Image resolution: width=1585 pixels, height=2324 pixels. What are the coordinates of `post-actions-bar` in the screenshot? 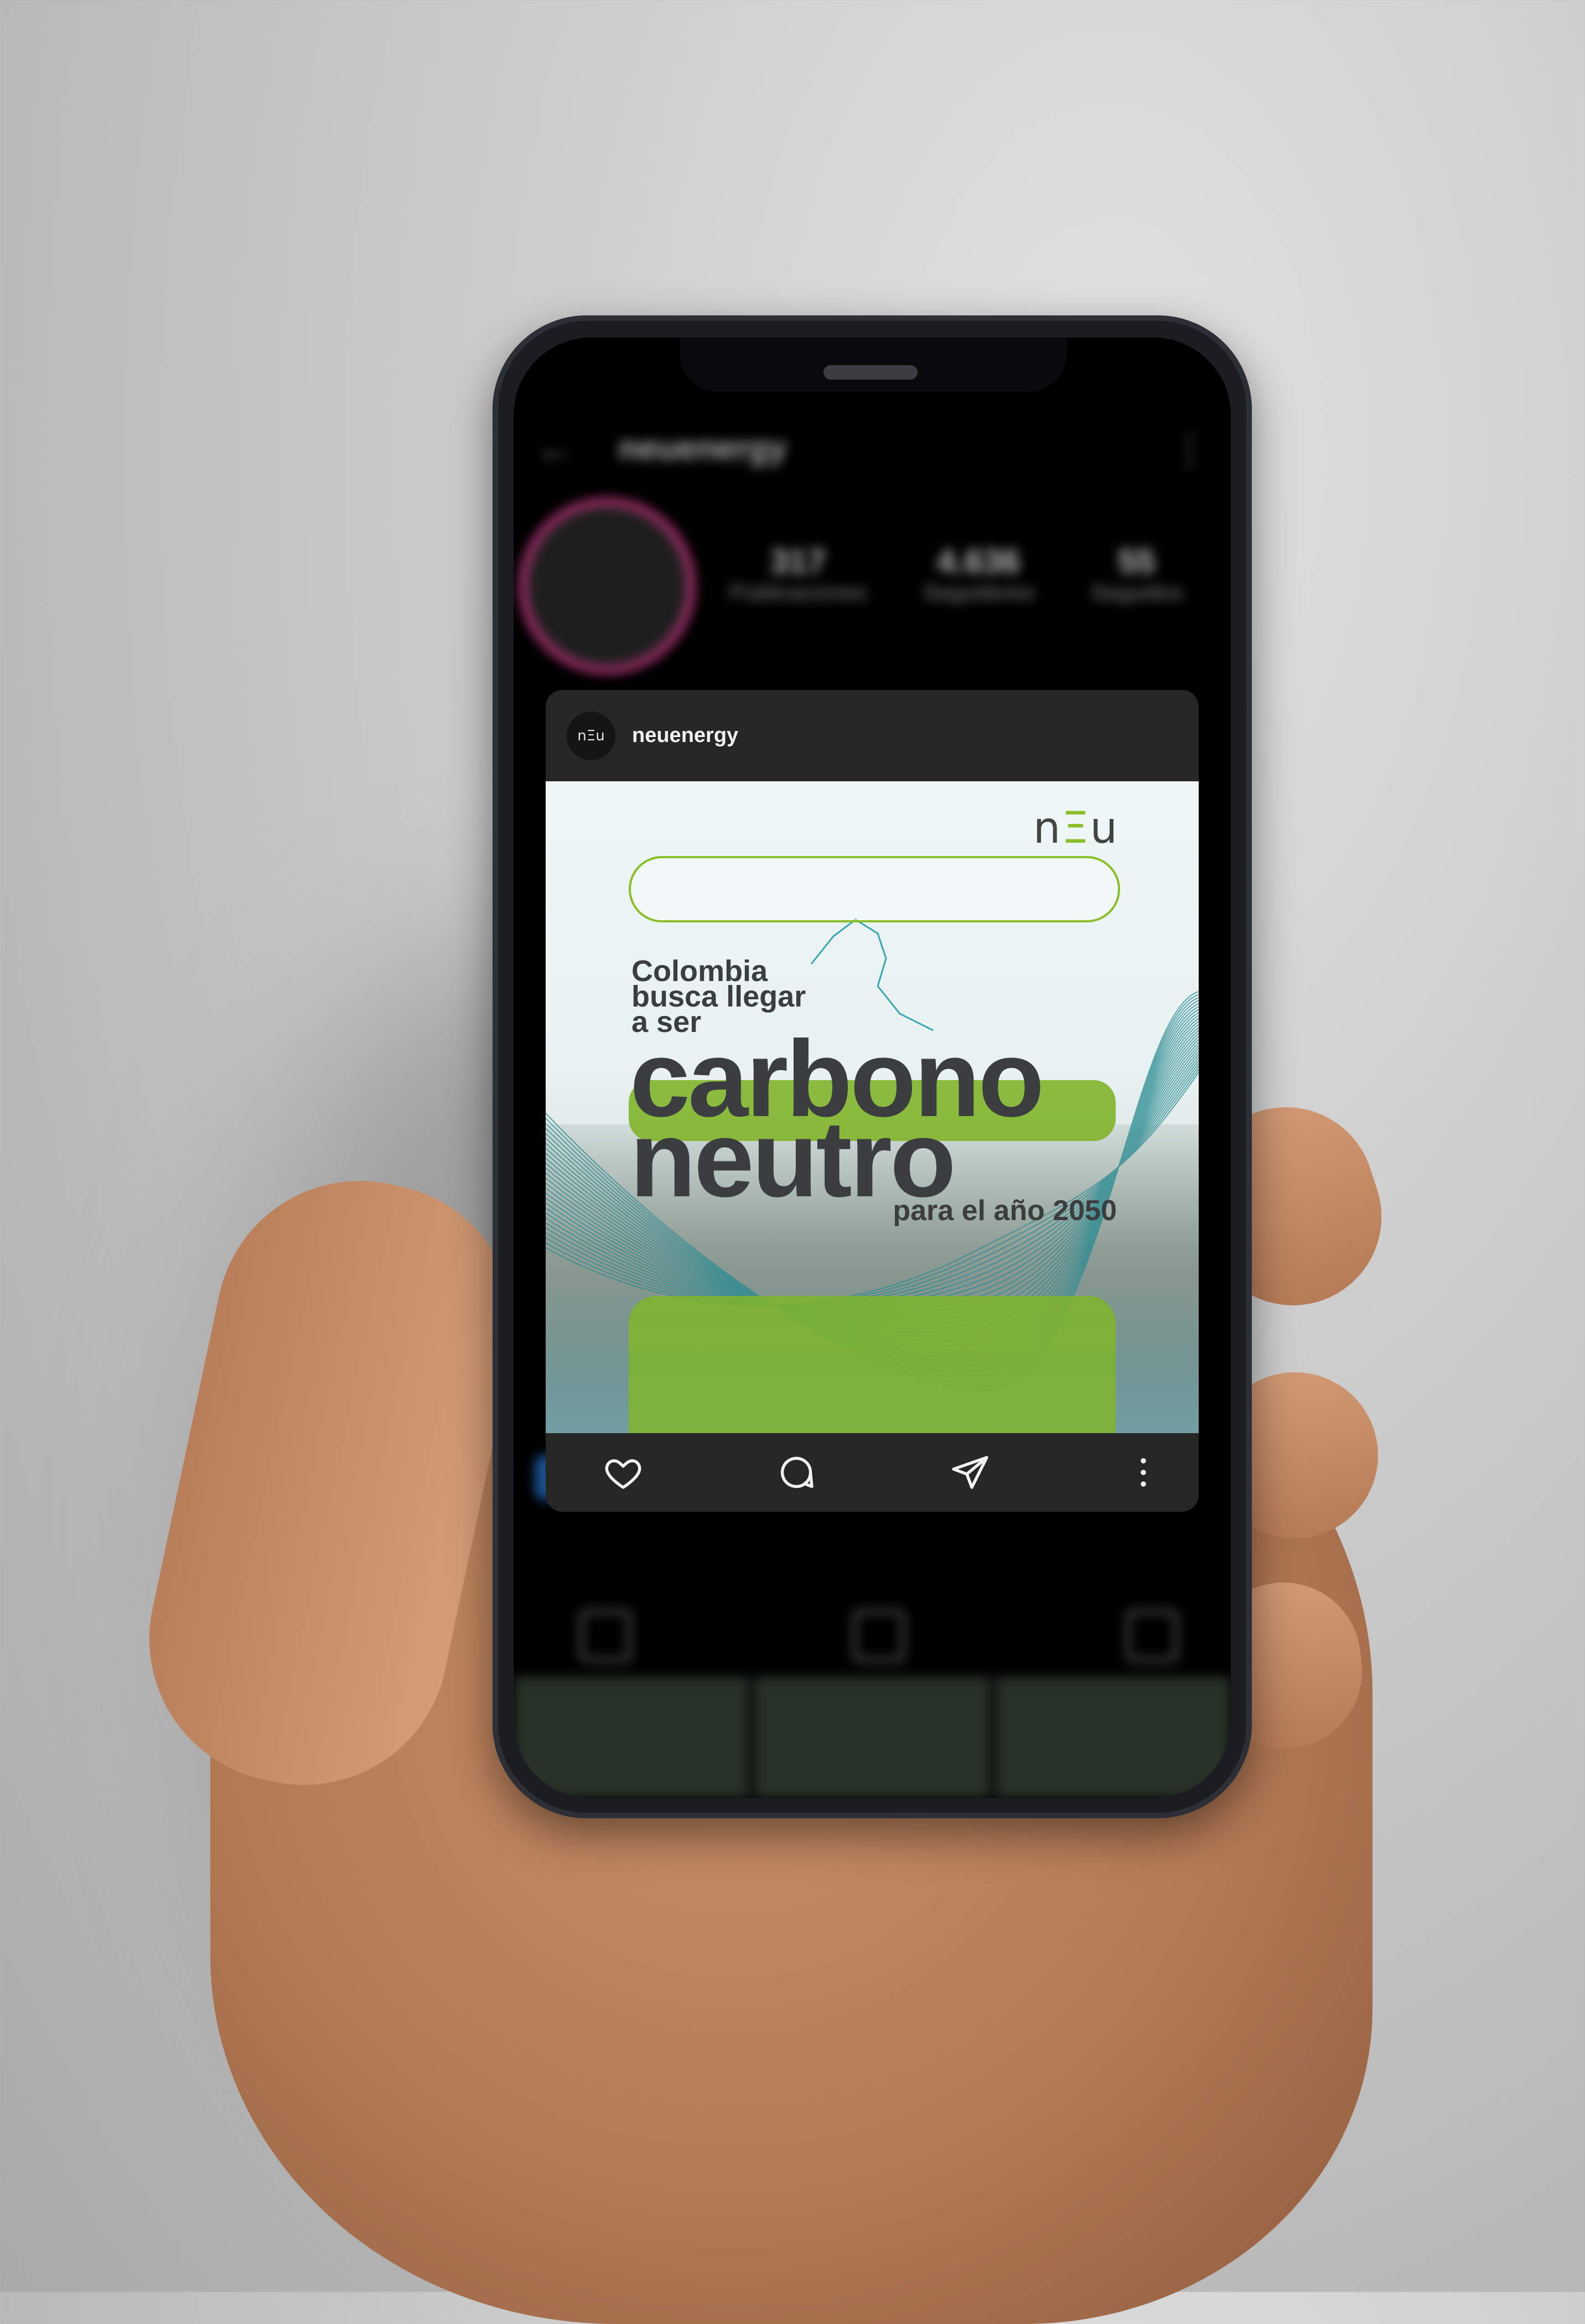 It's located at (872, 1472).